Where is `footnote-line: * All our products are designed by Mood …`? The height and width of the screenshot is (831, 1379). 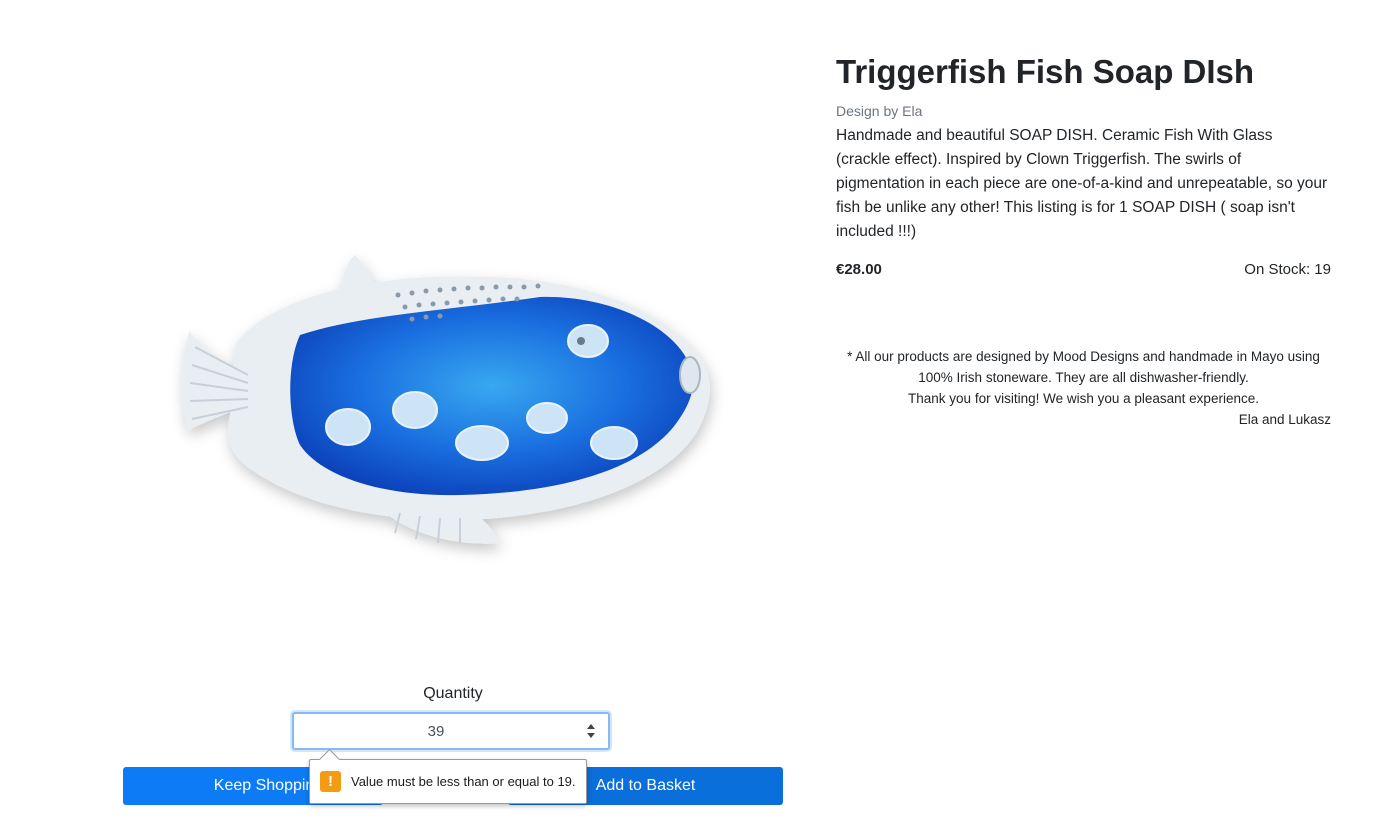 footnote-line: * All our products are designed by Mood … is located at coordinates (1083, 356).